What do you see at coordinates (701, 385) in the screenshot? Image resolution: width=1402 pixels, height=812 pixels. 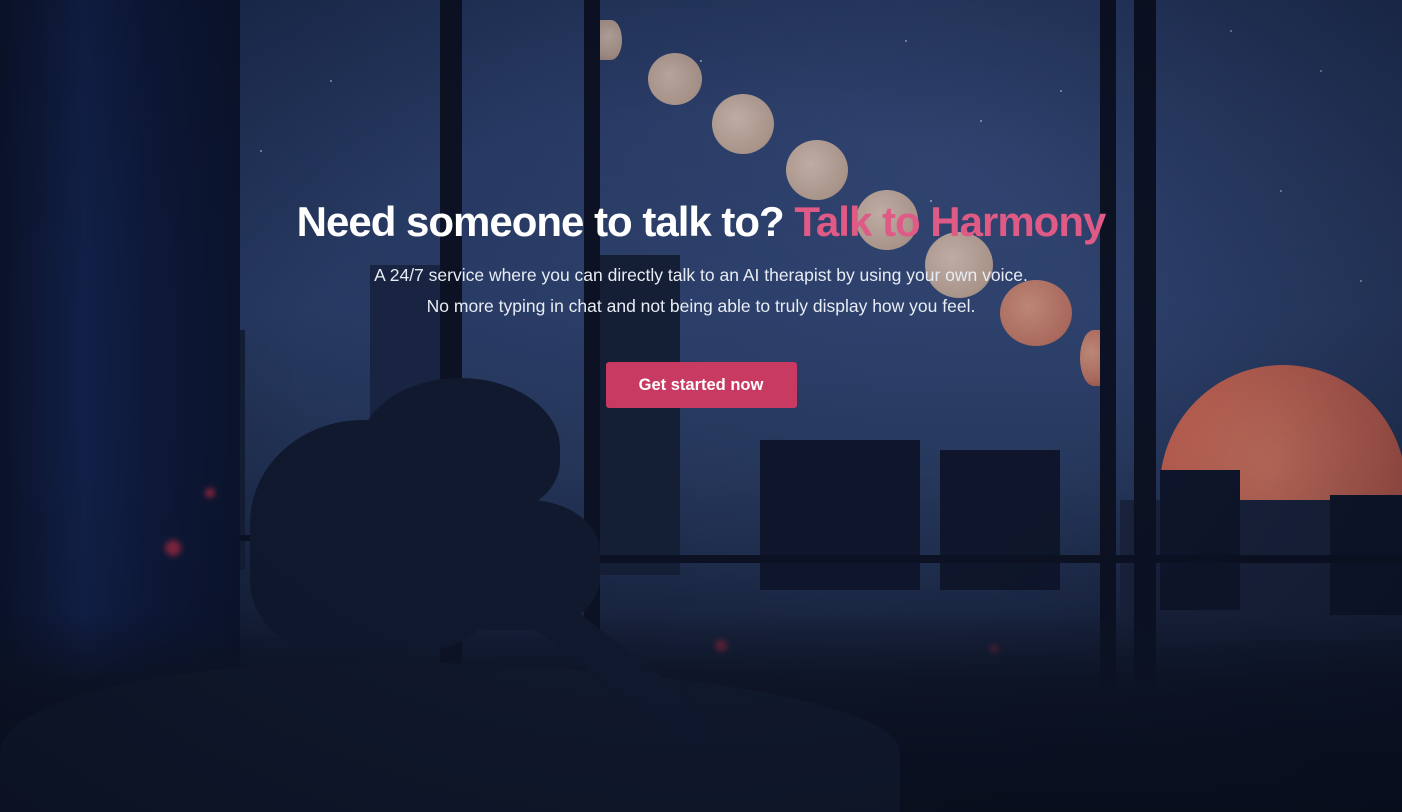 I see `get-started-button: Get started now` at bounding box center [701, 385].